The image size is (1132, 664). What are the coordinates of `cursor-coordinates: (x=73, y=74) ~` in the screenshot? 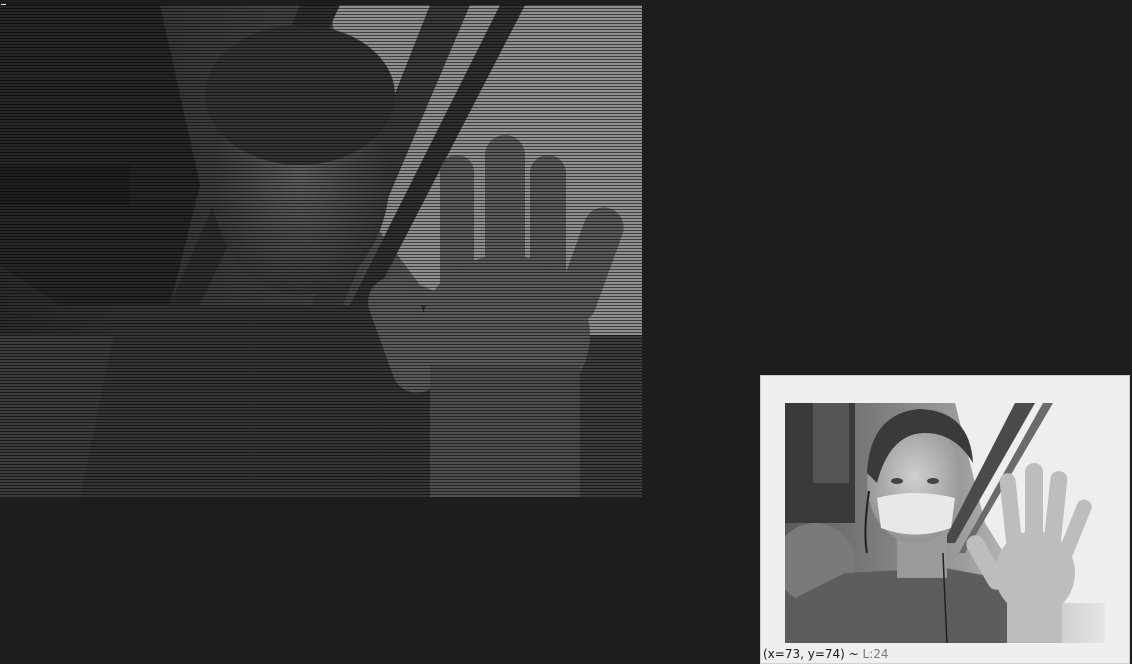 It's located at (813, 654).